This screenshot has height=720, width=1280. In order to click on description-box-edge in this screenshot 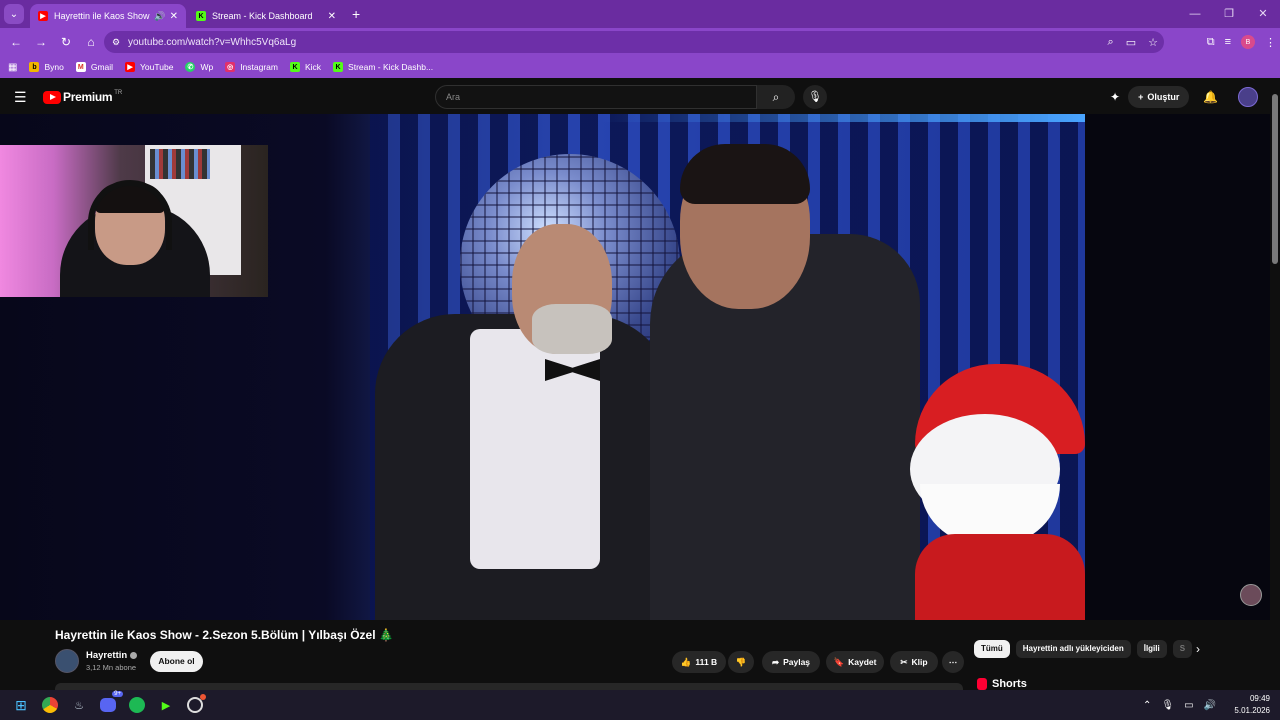, I will do `click(509, 686)`.